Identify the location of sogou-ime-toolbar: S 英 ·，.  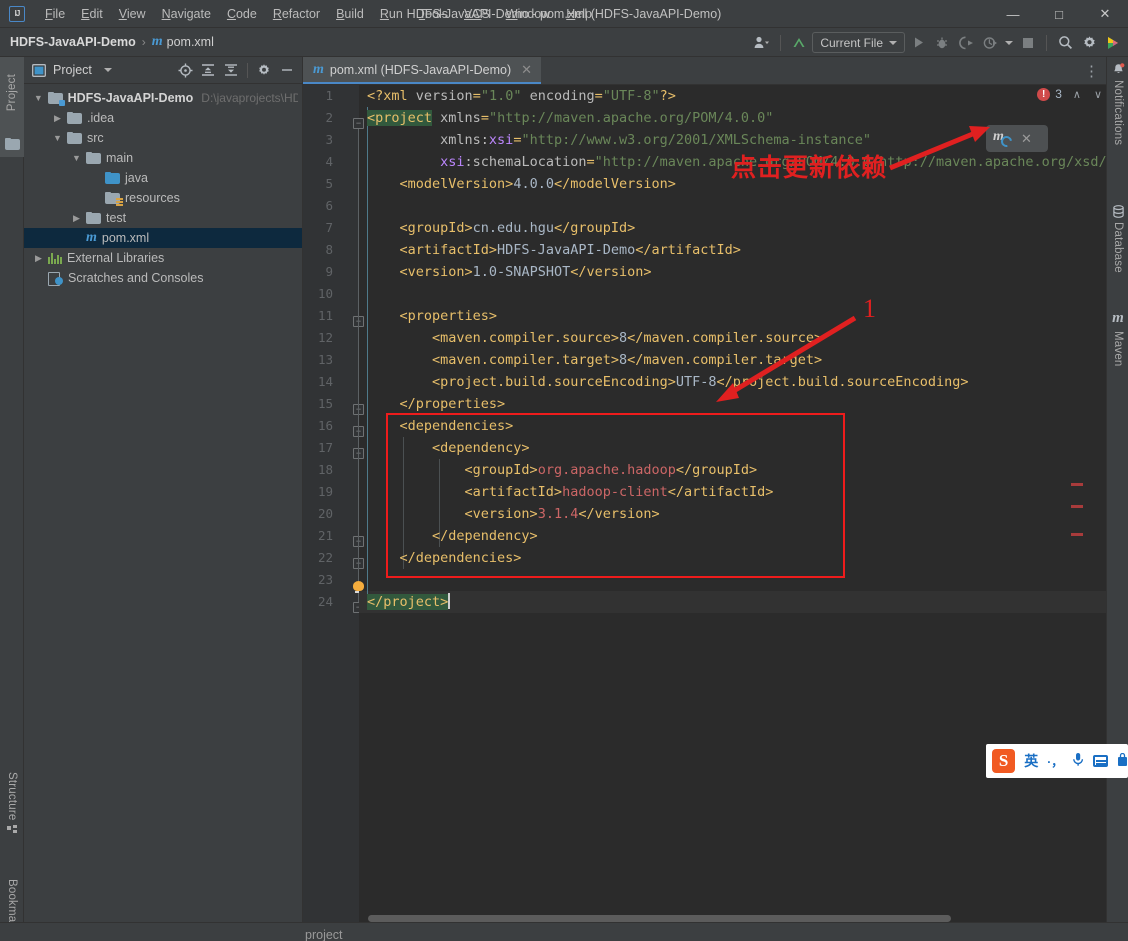
(1057, 761).